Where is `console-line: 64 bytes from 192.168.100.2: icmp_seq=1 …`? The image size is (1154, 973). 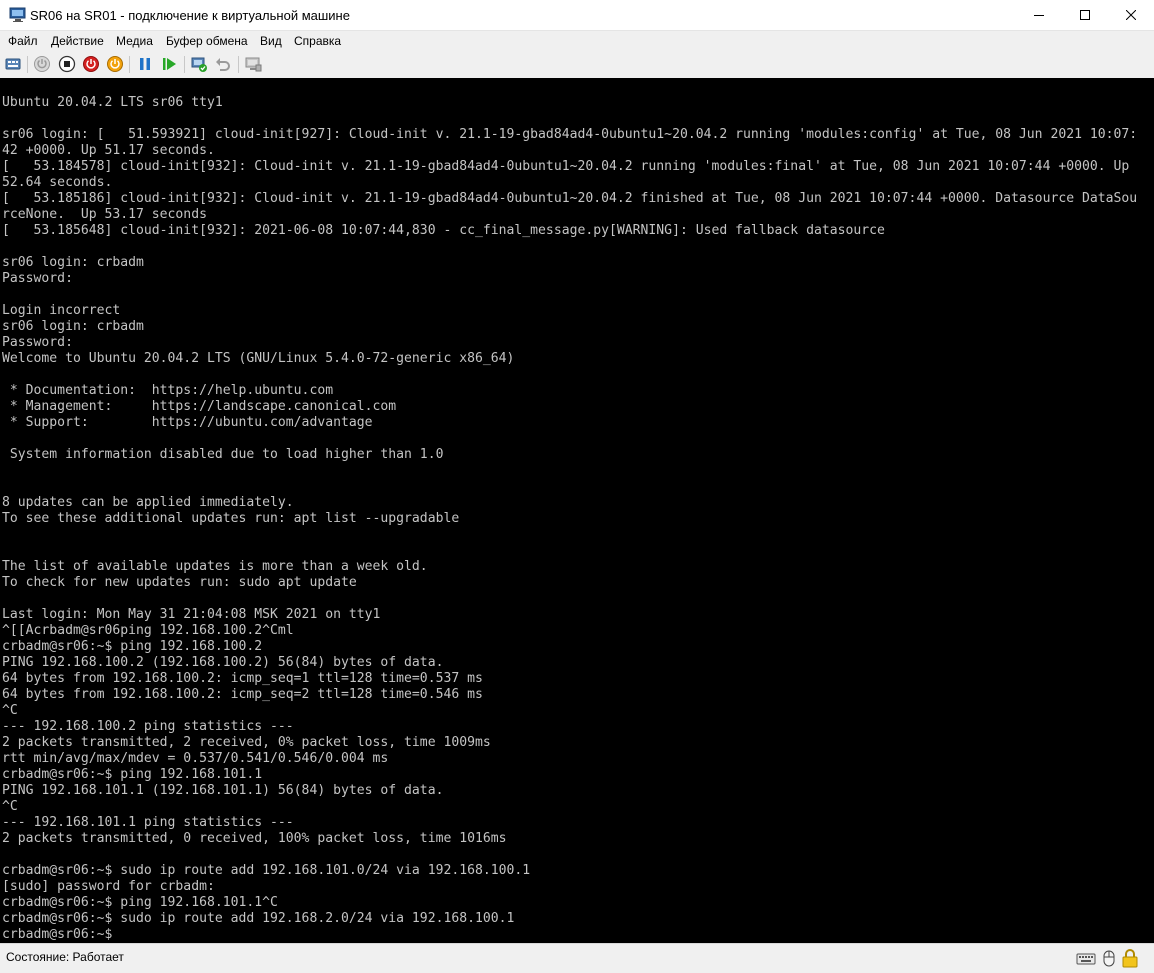
console-line: 64 bytes from 192.168.100.2: icmp_seq=1 … is located at coordinates (242, 678).